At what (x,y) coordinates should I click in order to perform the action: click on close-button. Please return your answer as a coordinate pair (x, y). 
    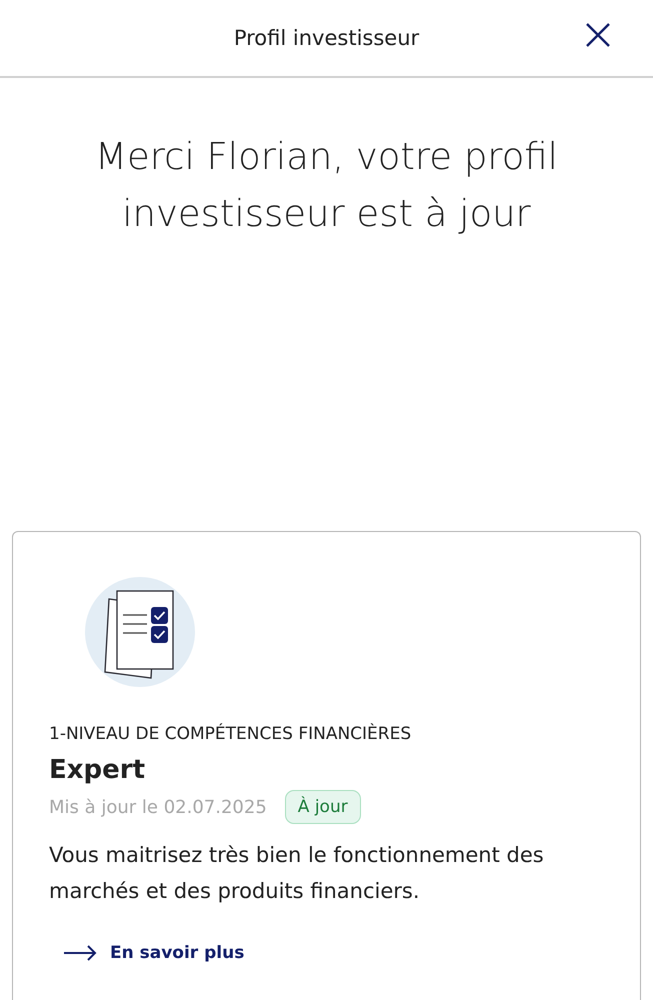
    Looking at the image, I should click on (598, 35).